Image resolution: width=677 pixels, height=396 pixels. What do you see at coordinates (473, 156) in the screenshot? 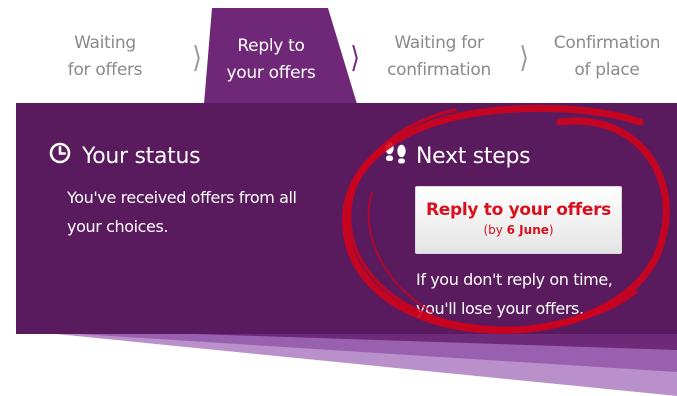
I see `next-steps-heading: Next steps` at bounding box center [473, 156].